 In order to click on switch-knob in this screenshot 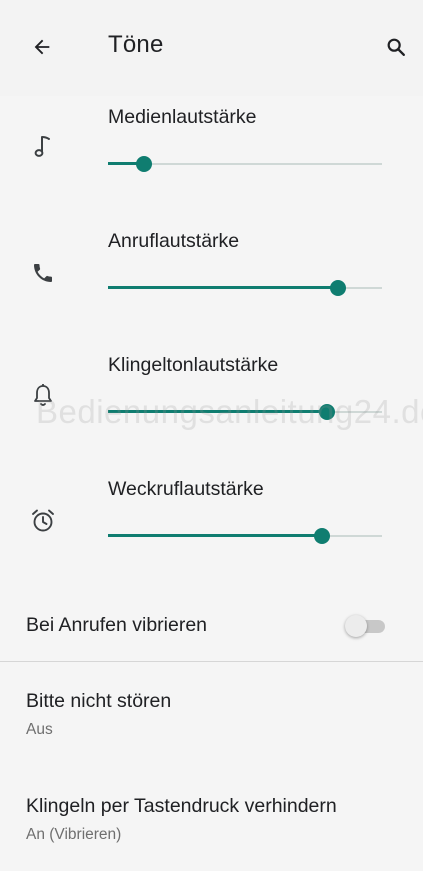, I will do `click(356, 626)`.